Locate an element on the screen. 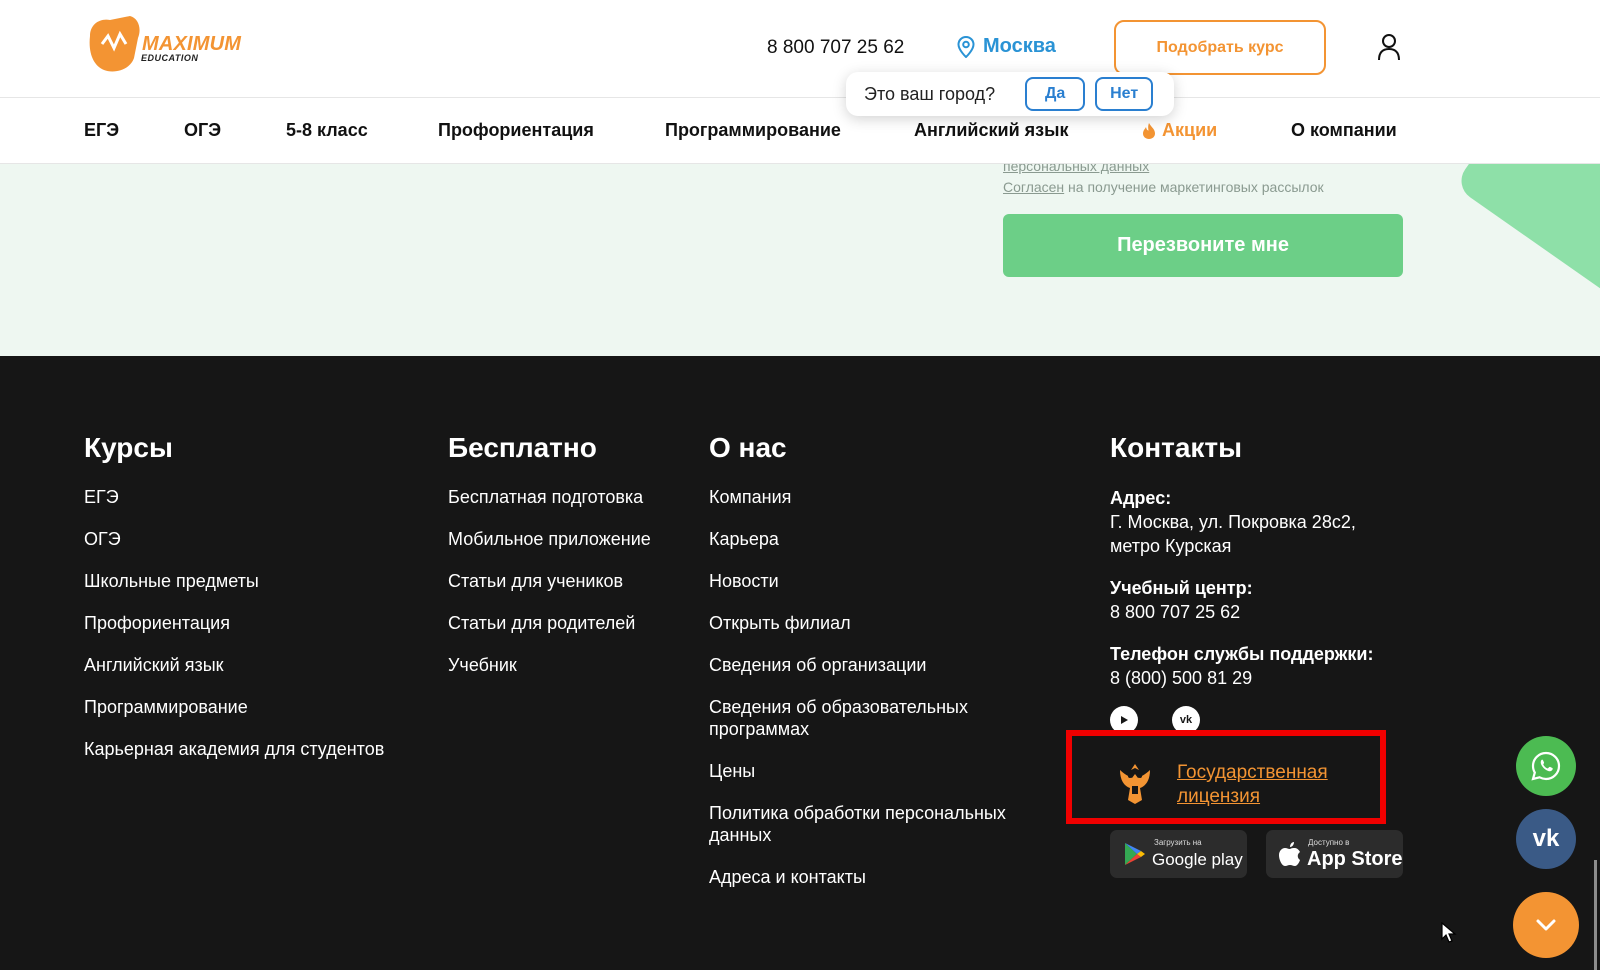  address-metro: метро Курская is located at coordinates (1171, 546).